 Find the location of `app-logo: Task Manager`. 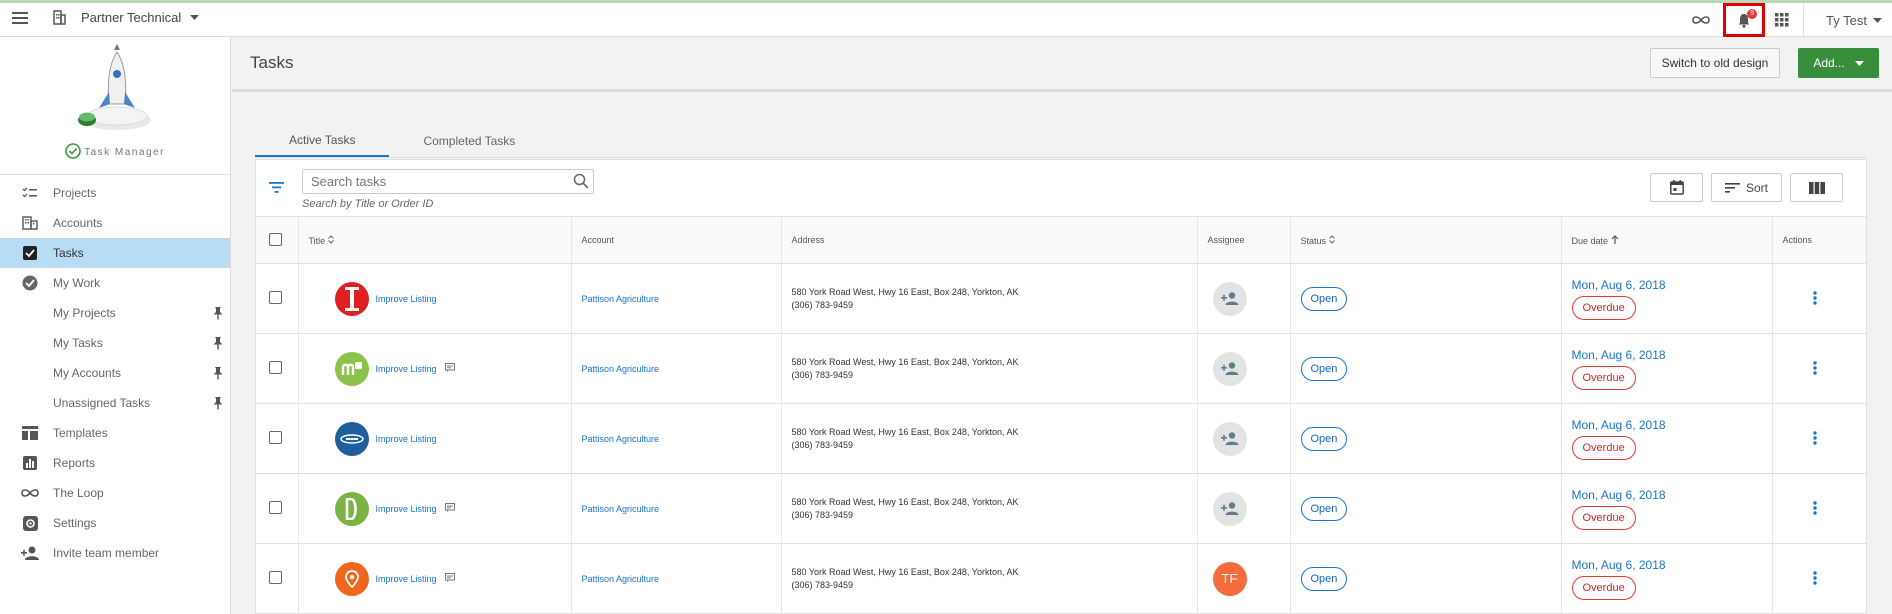

app-logo: Task Manager is located at coordinates (115, 106).